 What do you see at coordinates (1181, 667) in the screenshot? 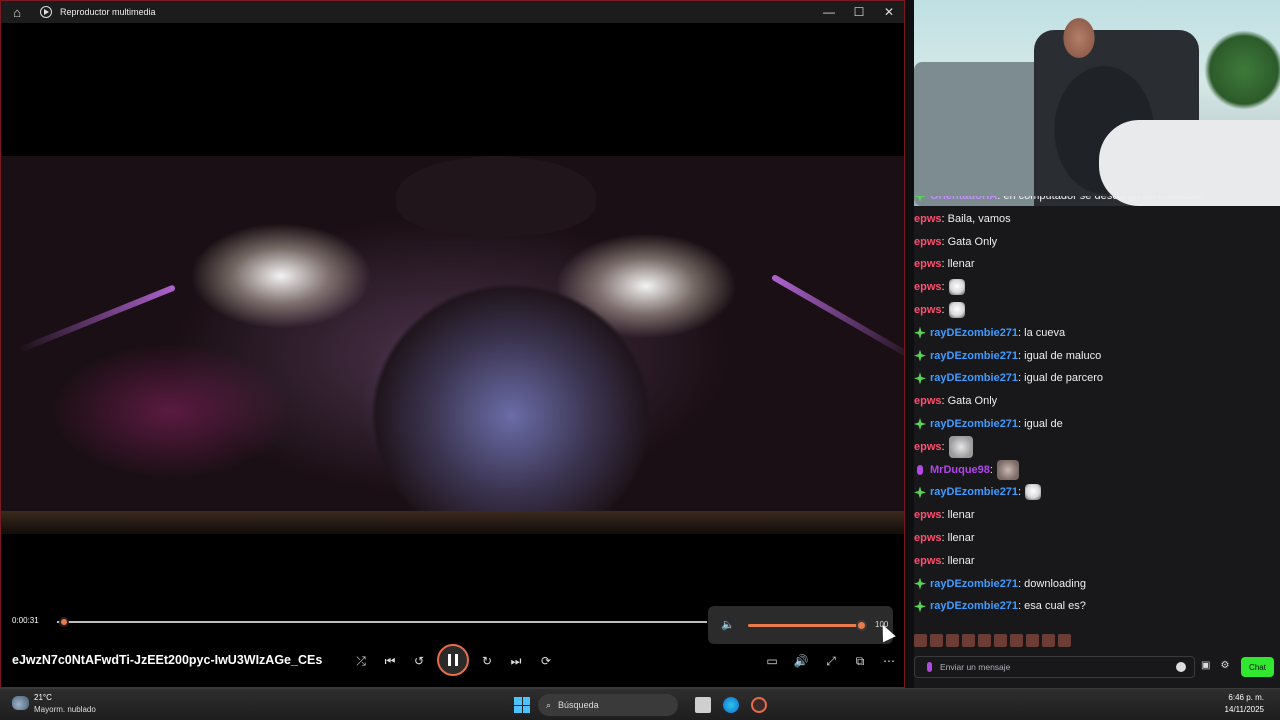
I see `emoji-icon` at bounding box center [1181, 667].